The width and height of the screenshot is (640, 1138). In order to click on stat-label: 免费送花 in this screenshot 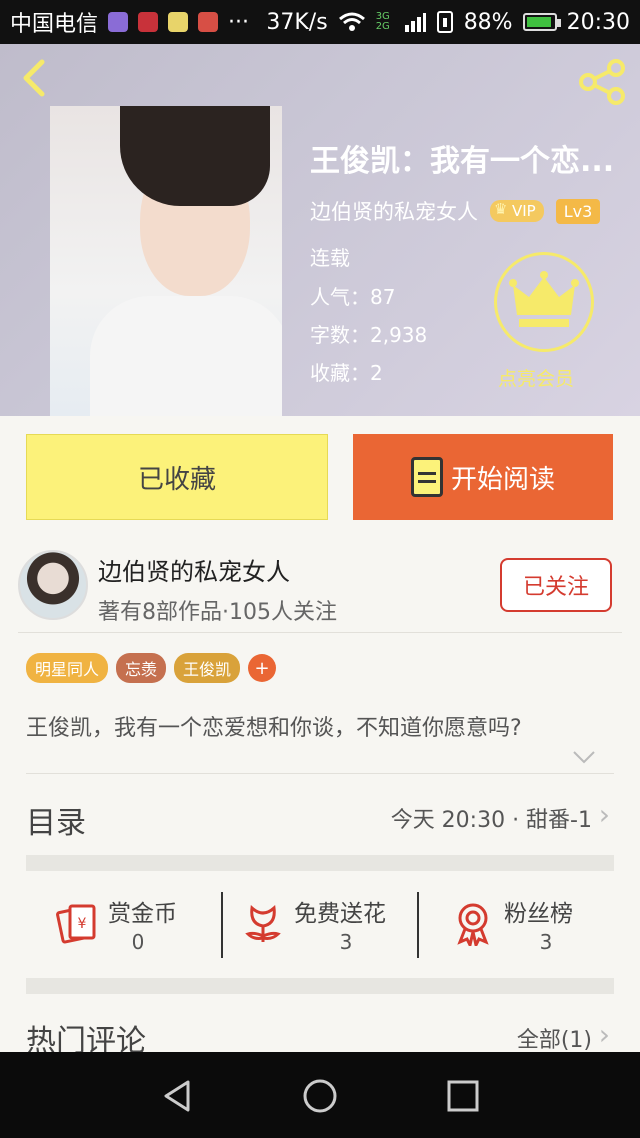, I will do `click(340, 914)`.